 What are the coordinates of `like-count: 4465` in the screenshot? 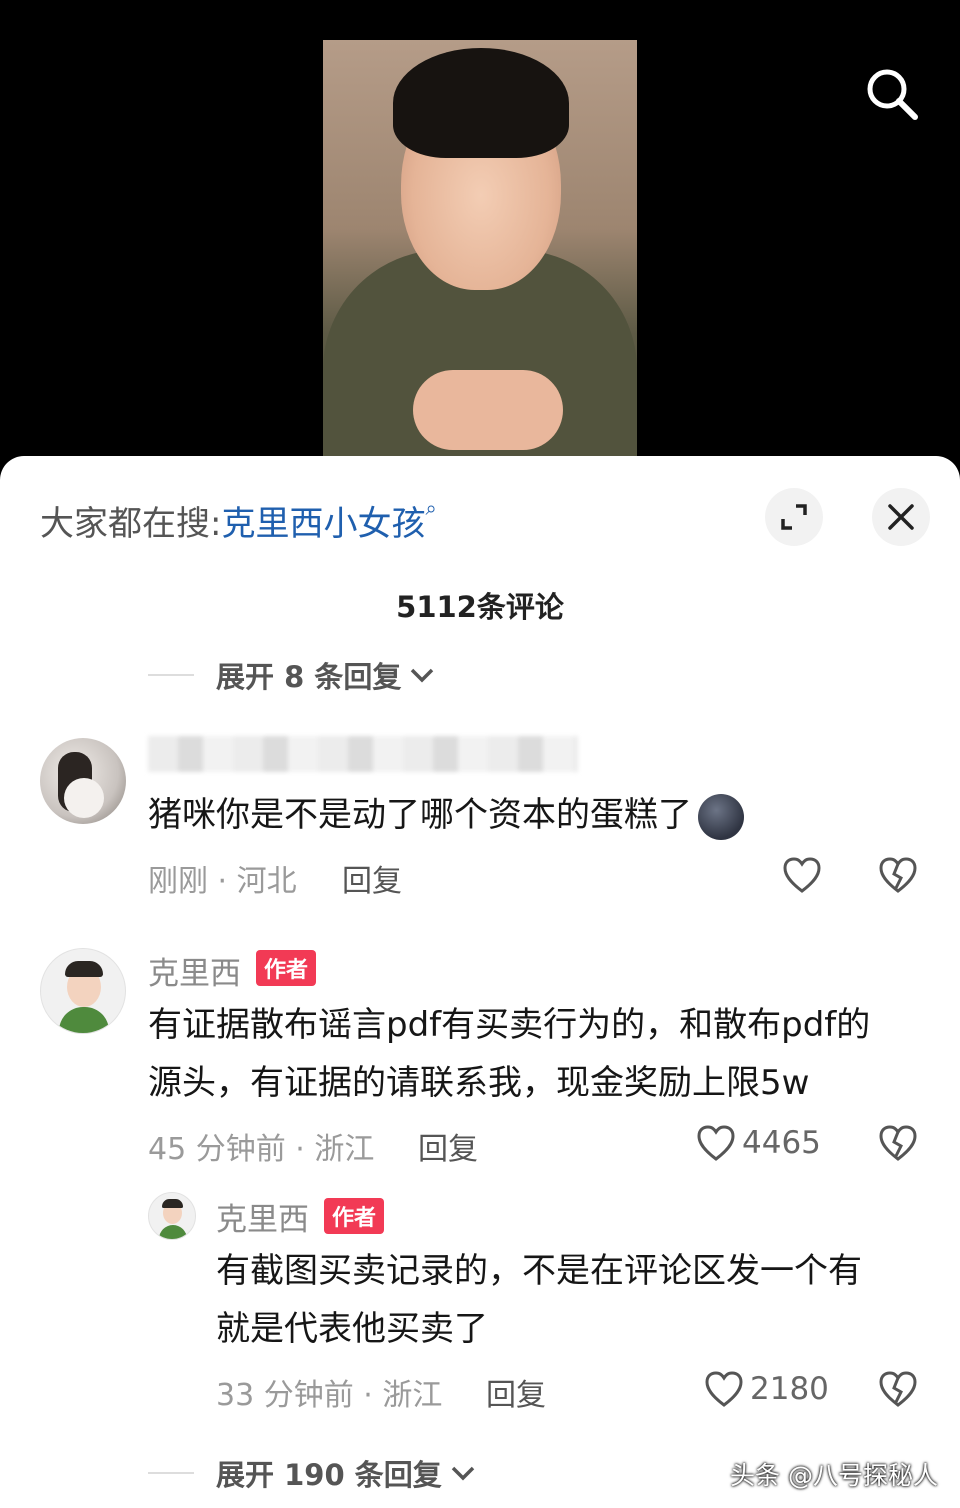 It's located at (781, 1143).